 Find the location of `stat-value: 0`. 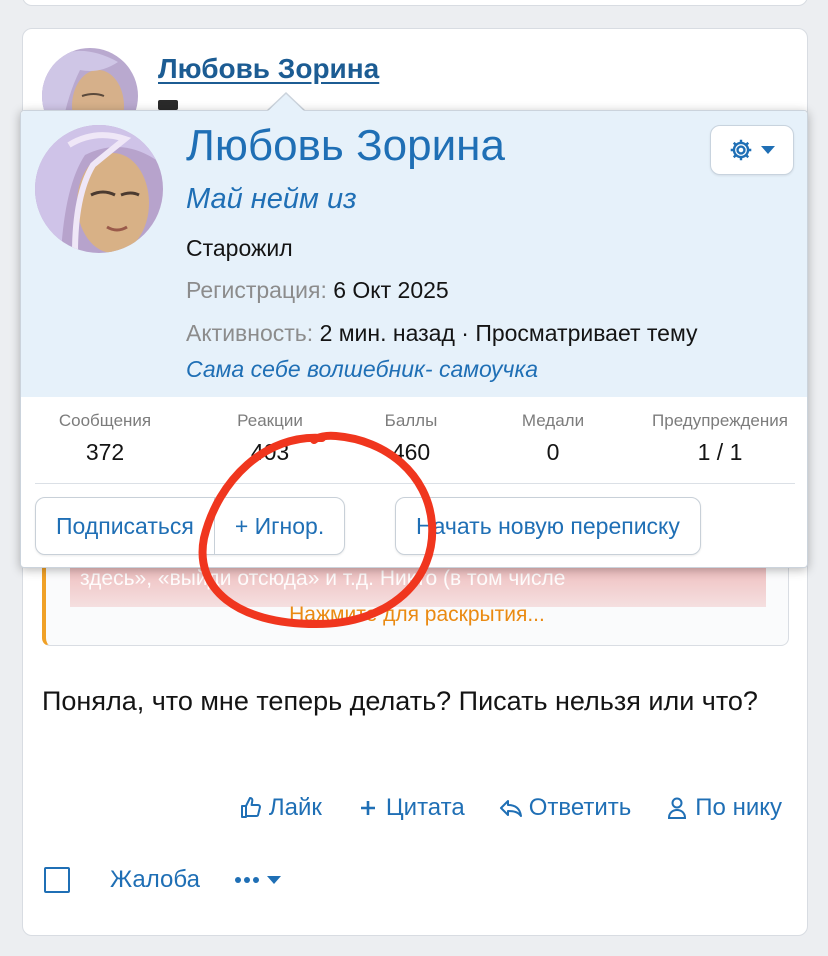

stat-value: 0 is located at coordinates (553, 452).